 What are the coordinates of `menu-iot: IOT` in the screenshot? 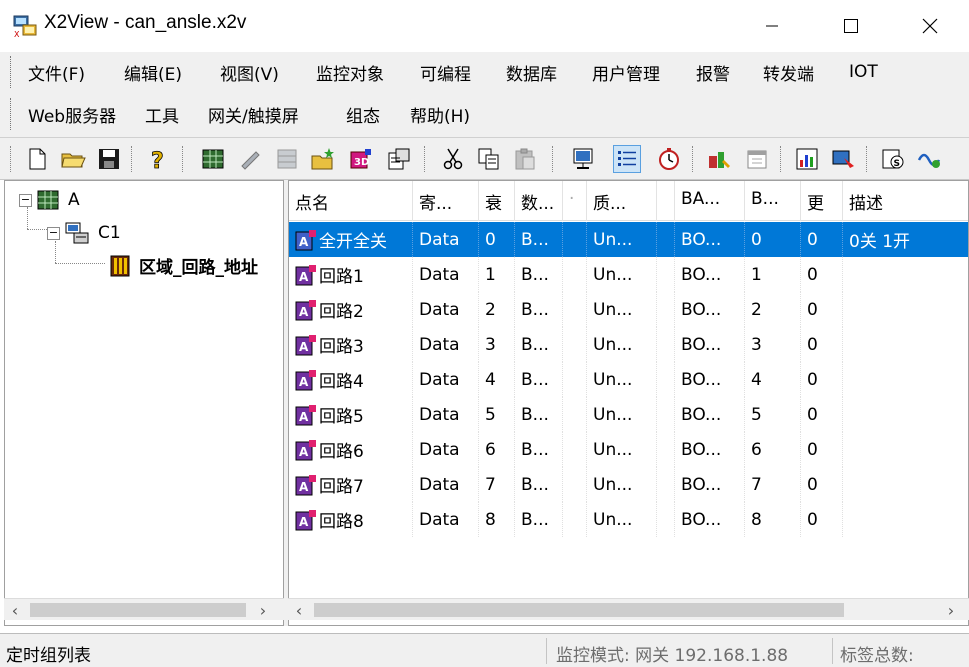 It's located at (863, 72).